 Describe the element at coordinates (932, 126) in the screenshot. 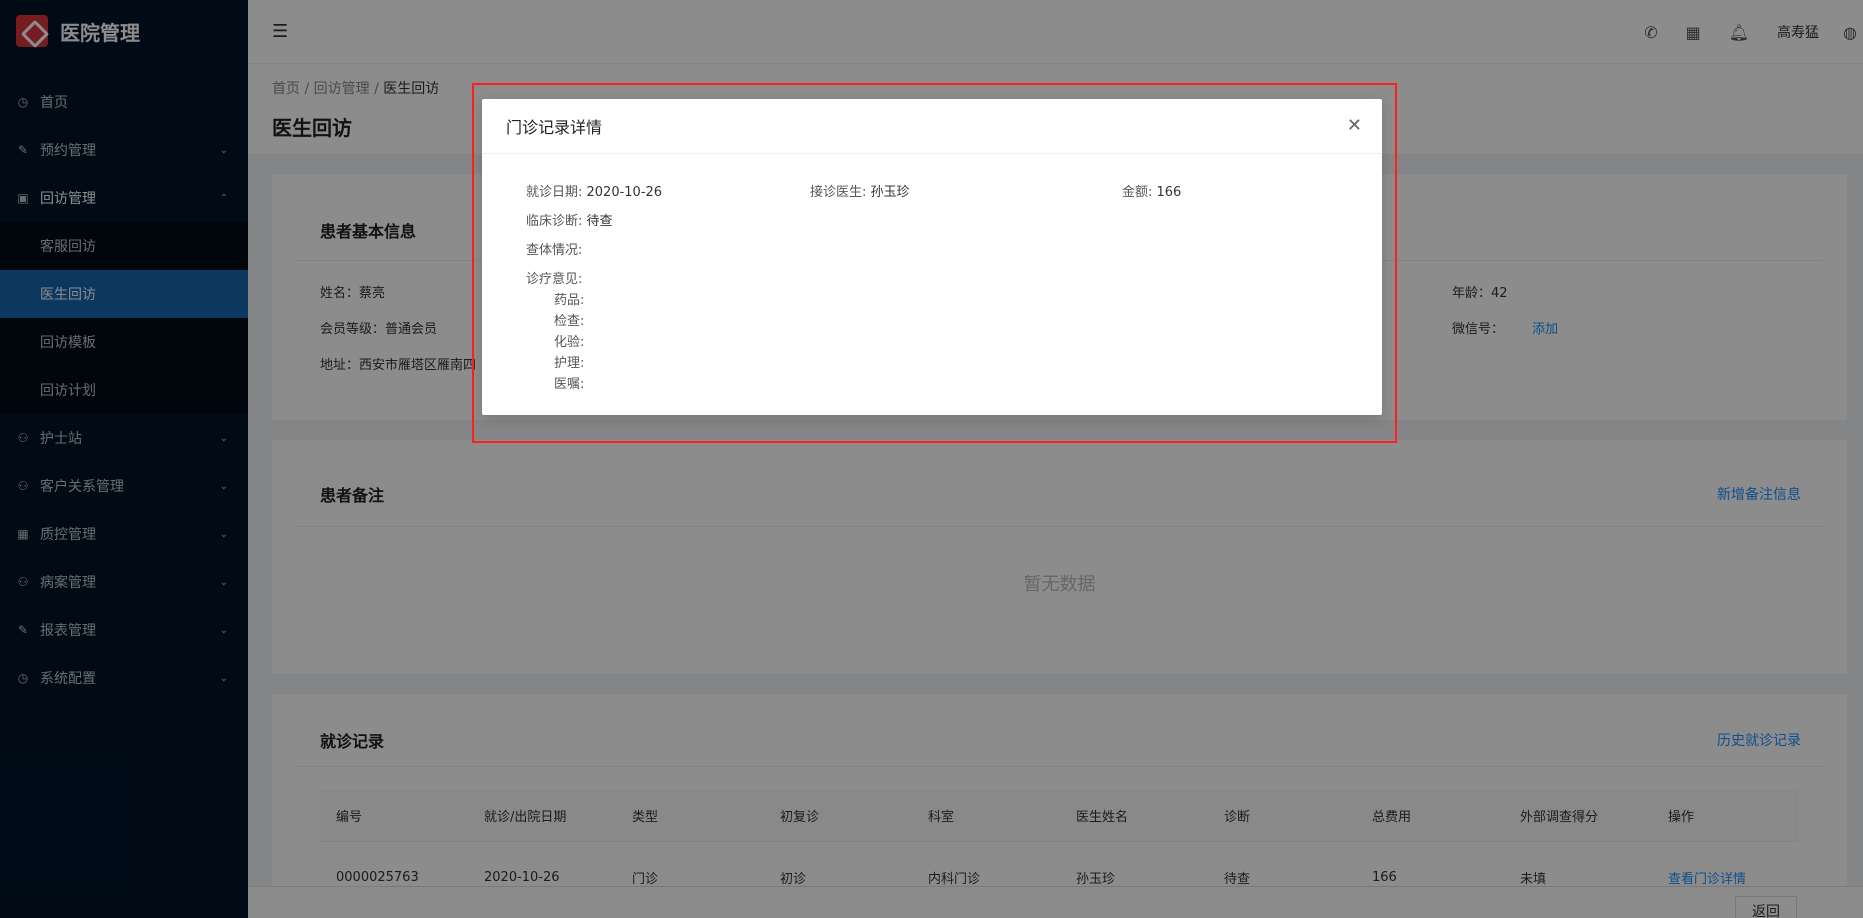

I see `modal-title: 门诊记录详情` at that location.